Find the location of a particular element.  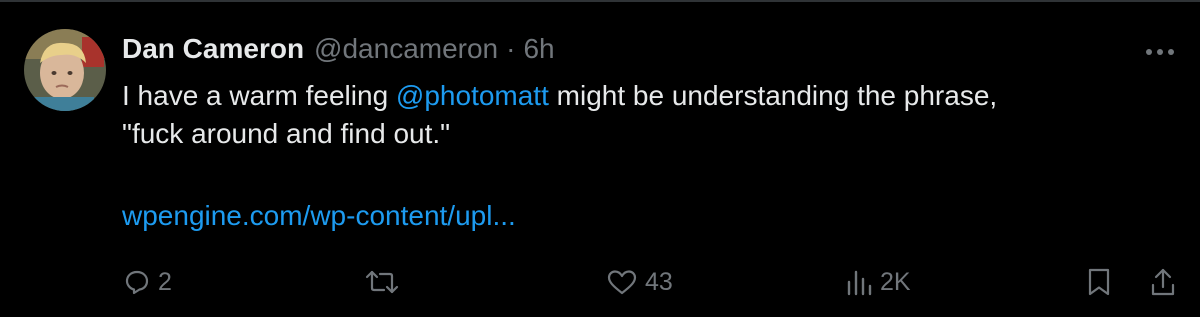

like-count: 43 is located at coordinates (659, 281).